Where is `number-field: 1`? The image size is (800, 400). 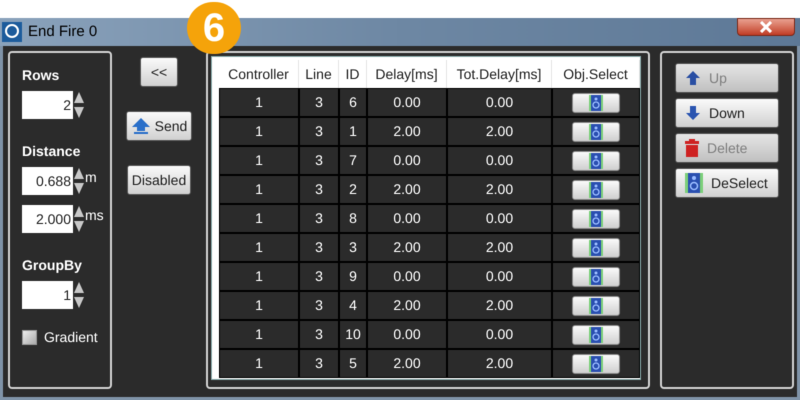
number-field: 1 is located at coordinates (47, 295).